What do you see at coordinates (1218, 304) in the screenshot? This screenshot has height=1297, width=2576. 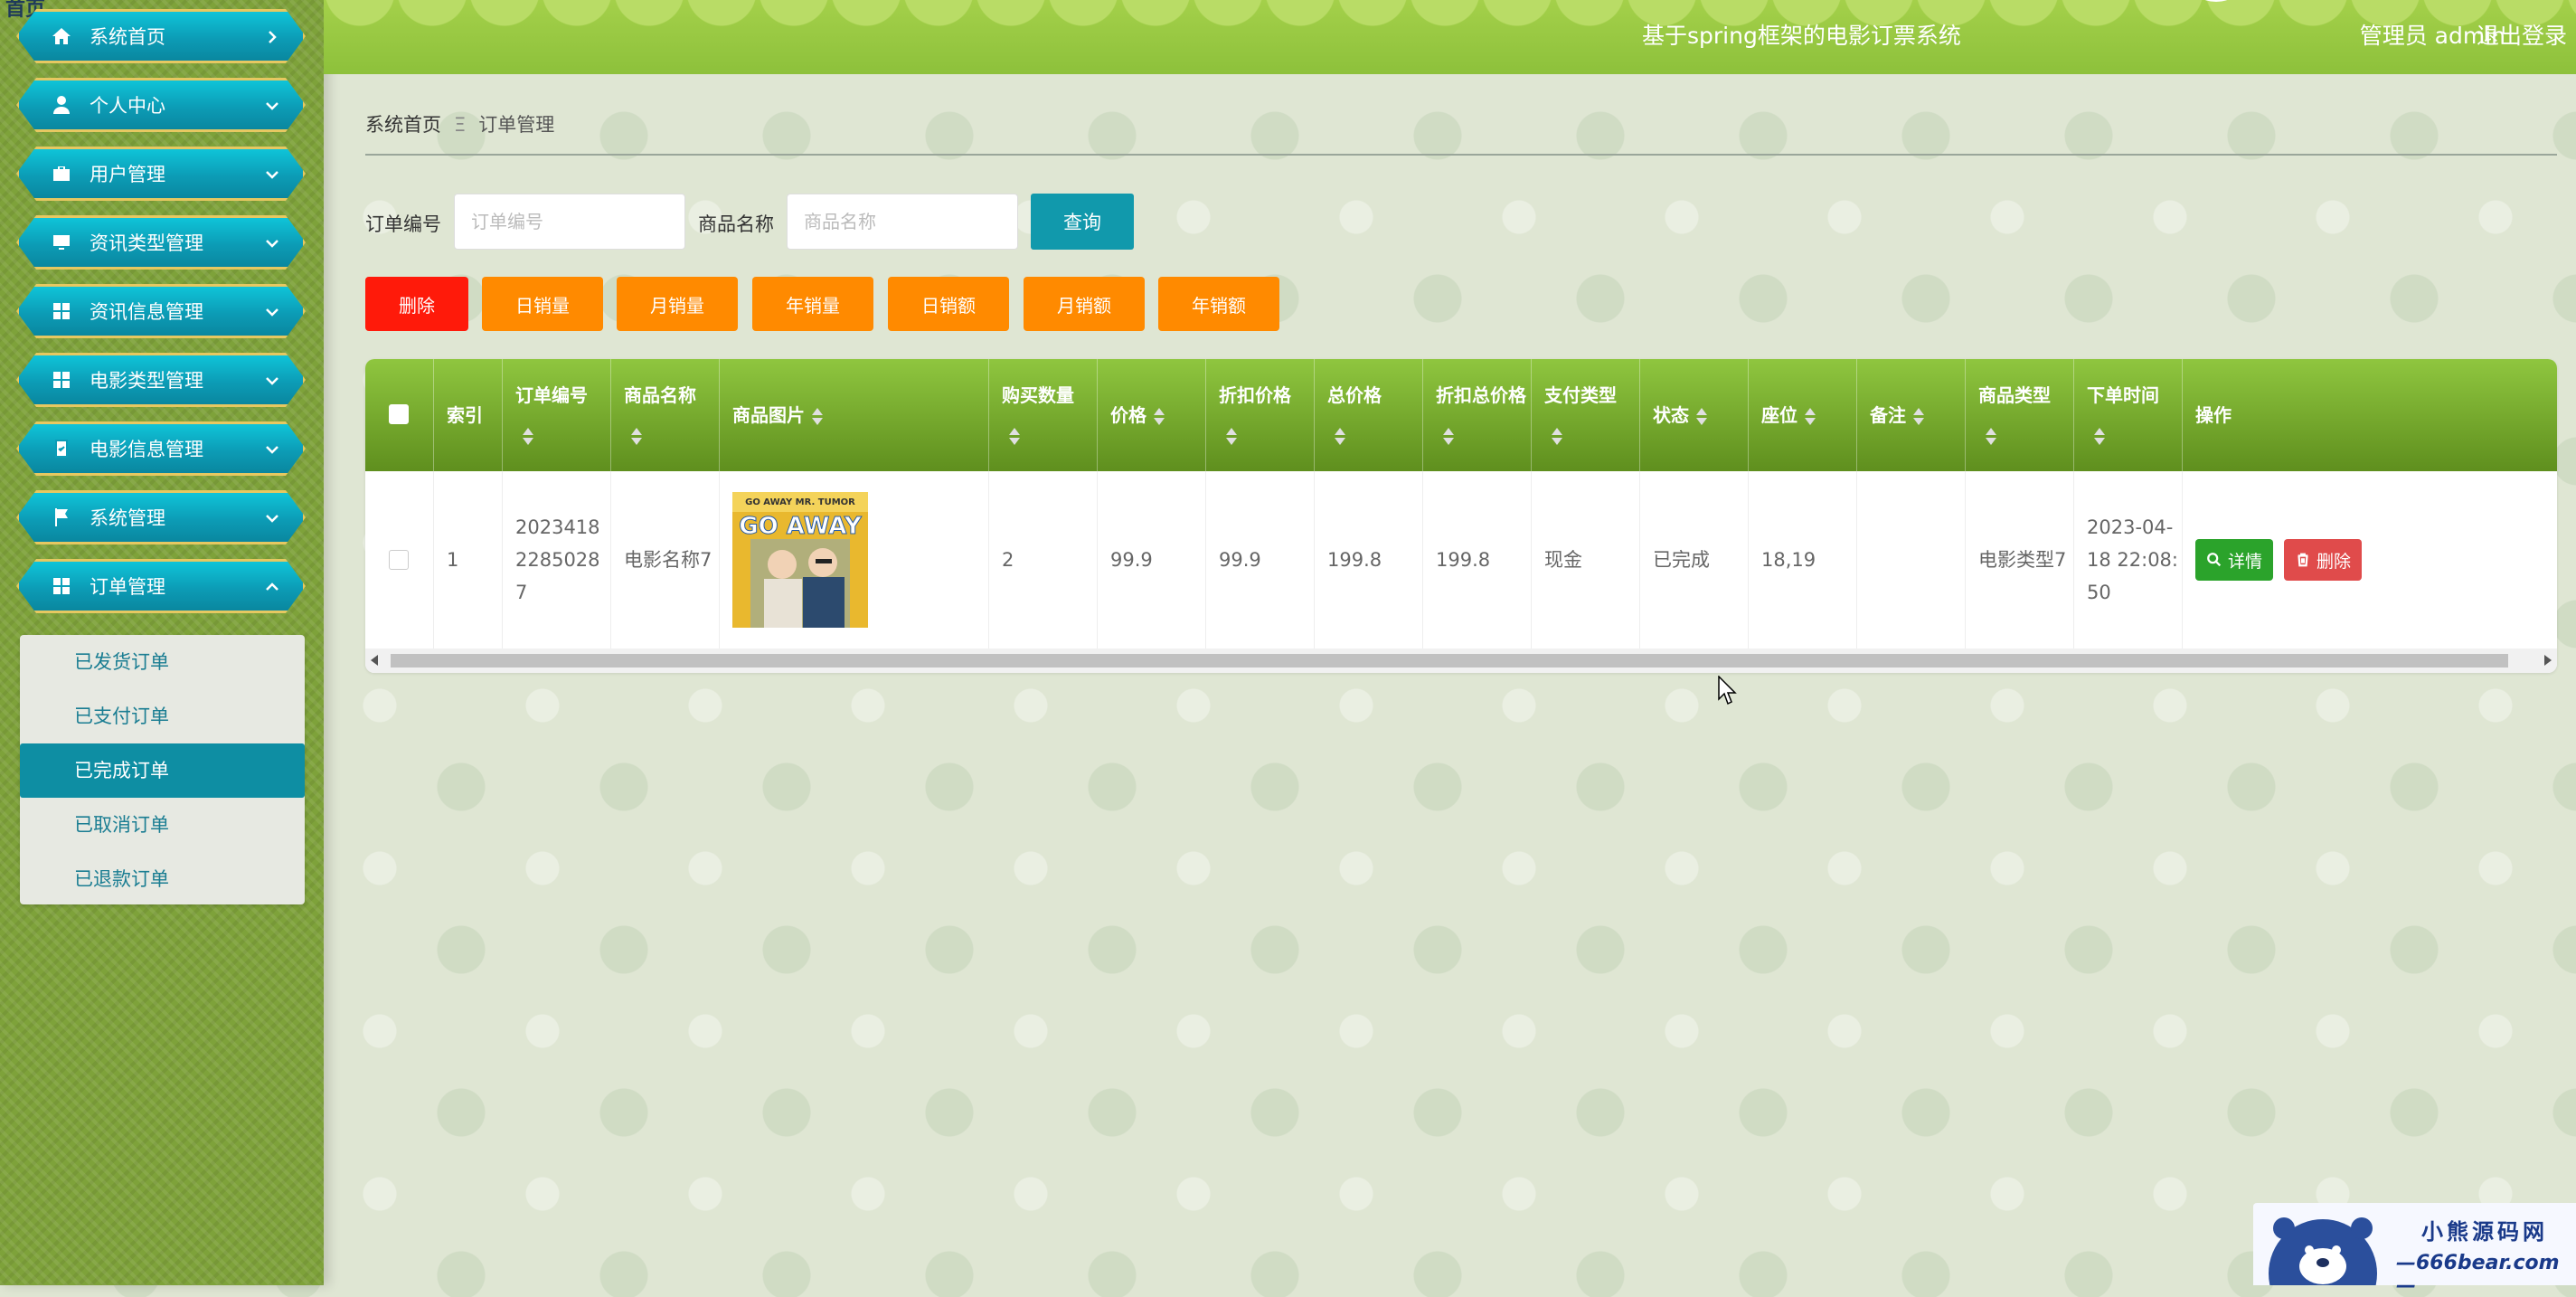 I see `yearly-sales-amount-button: 年销额` at bounding box center [1218, 304].